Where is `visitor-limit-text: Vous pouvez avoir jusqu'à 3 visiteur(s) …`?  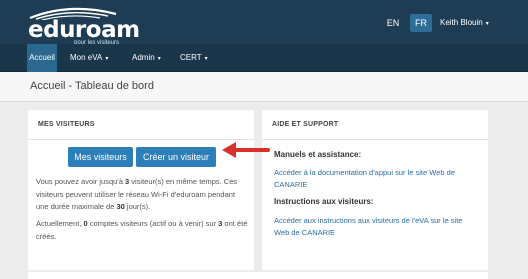
visitor-limit-text: Vous pouvez avoir jusqu'à 3 visiteur(s) … is located at coordinates (137, 194).